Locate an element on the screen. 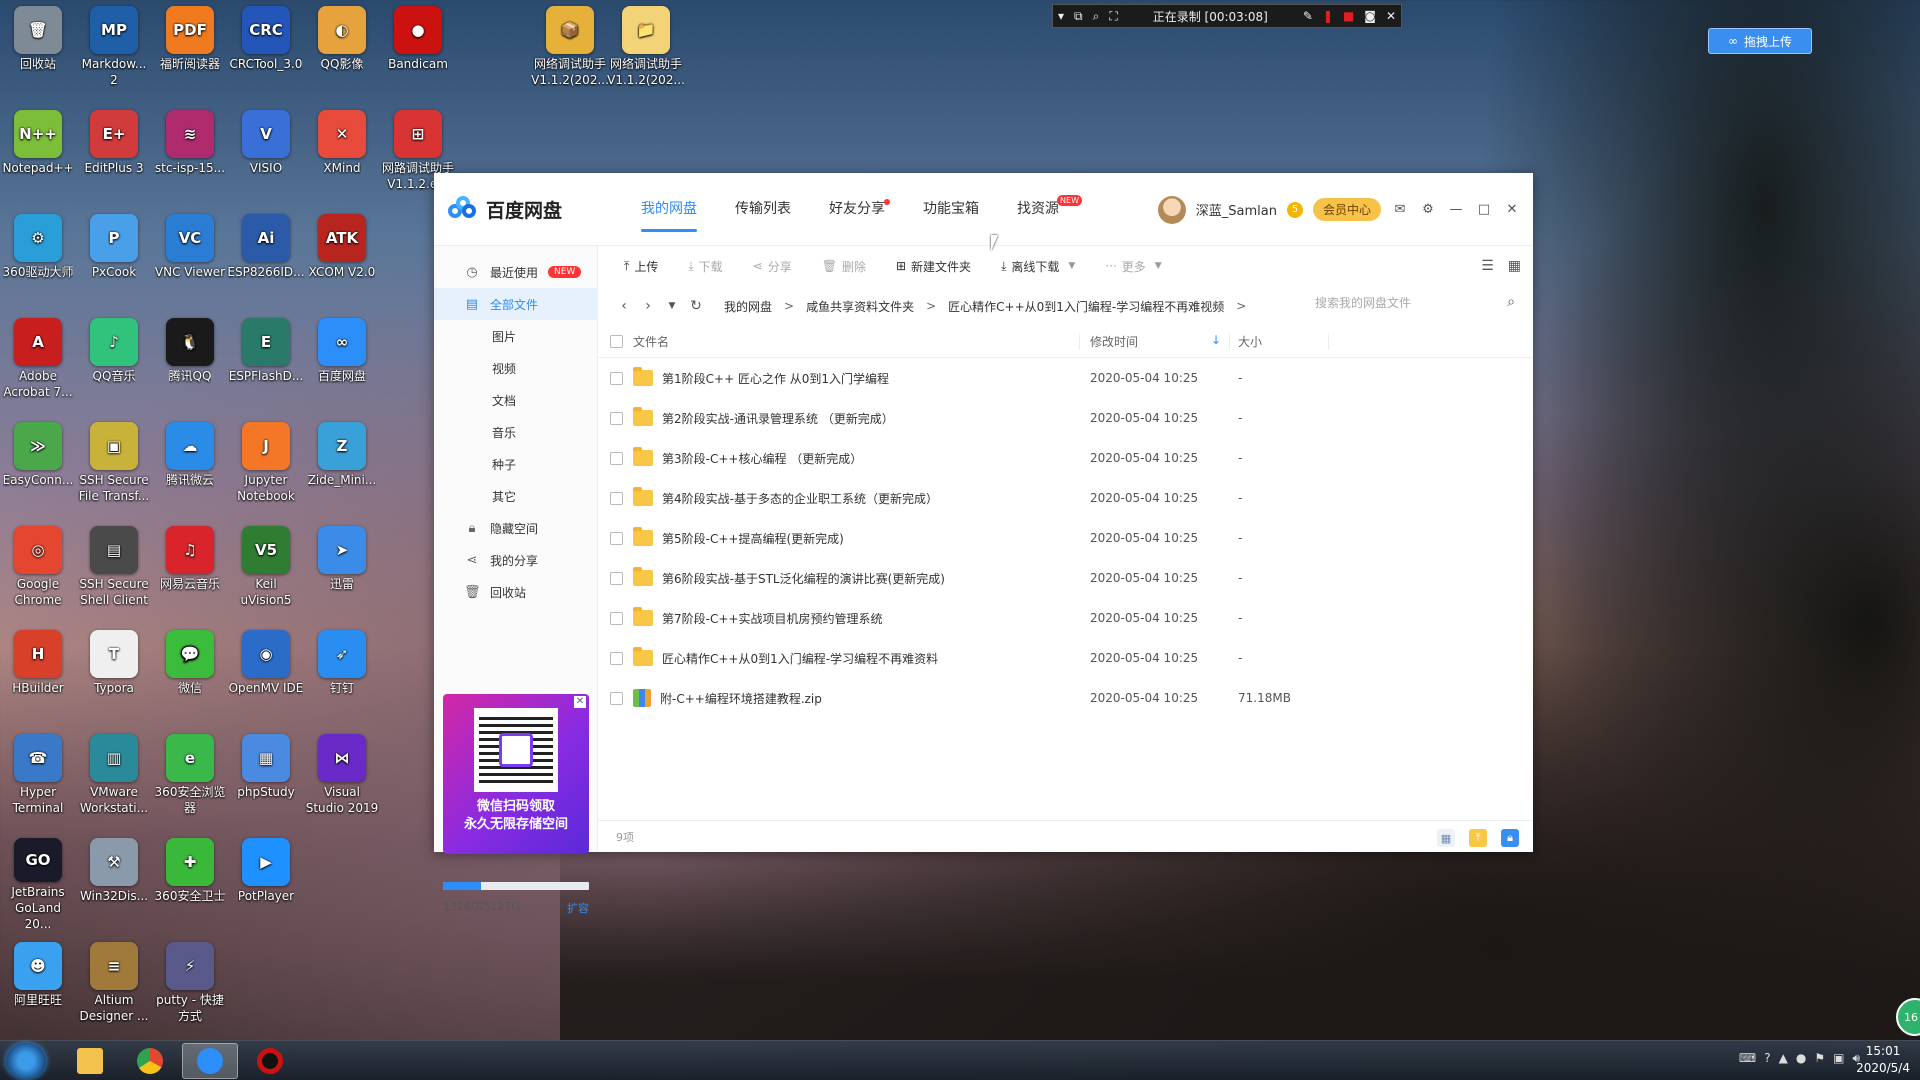 The height and width of the screenshot is (1080, 1920). table-row: 第2阶段实战-通讯录管理系统 （更新完成） 2020-05-04 10:25 - is located at coordinates (1065, 418).